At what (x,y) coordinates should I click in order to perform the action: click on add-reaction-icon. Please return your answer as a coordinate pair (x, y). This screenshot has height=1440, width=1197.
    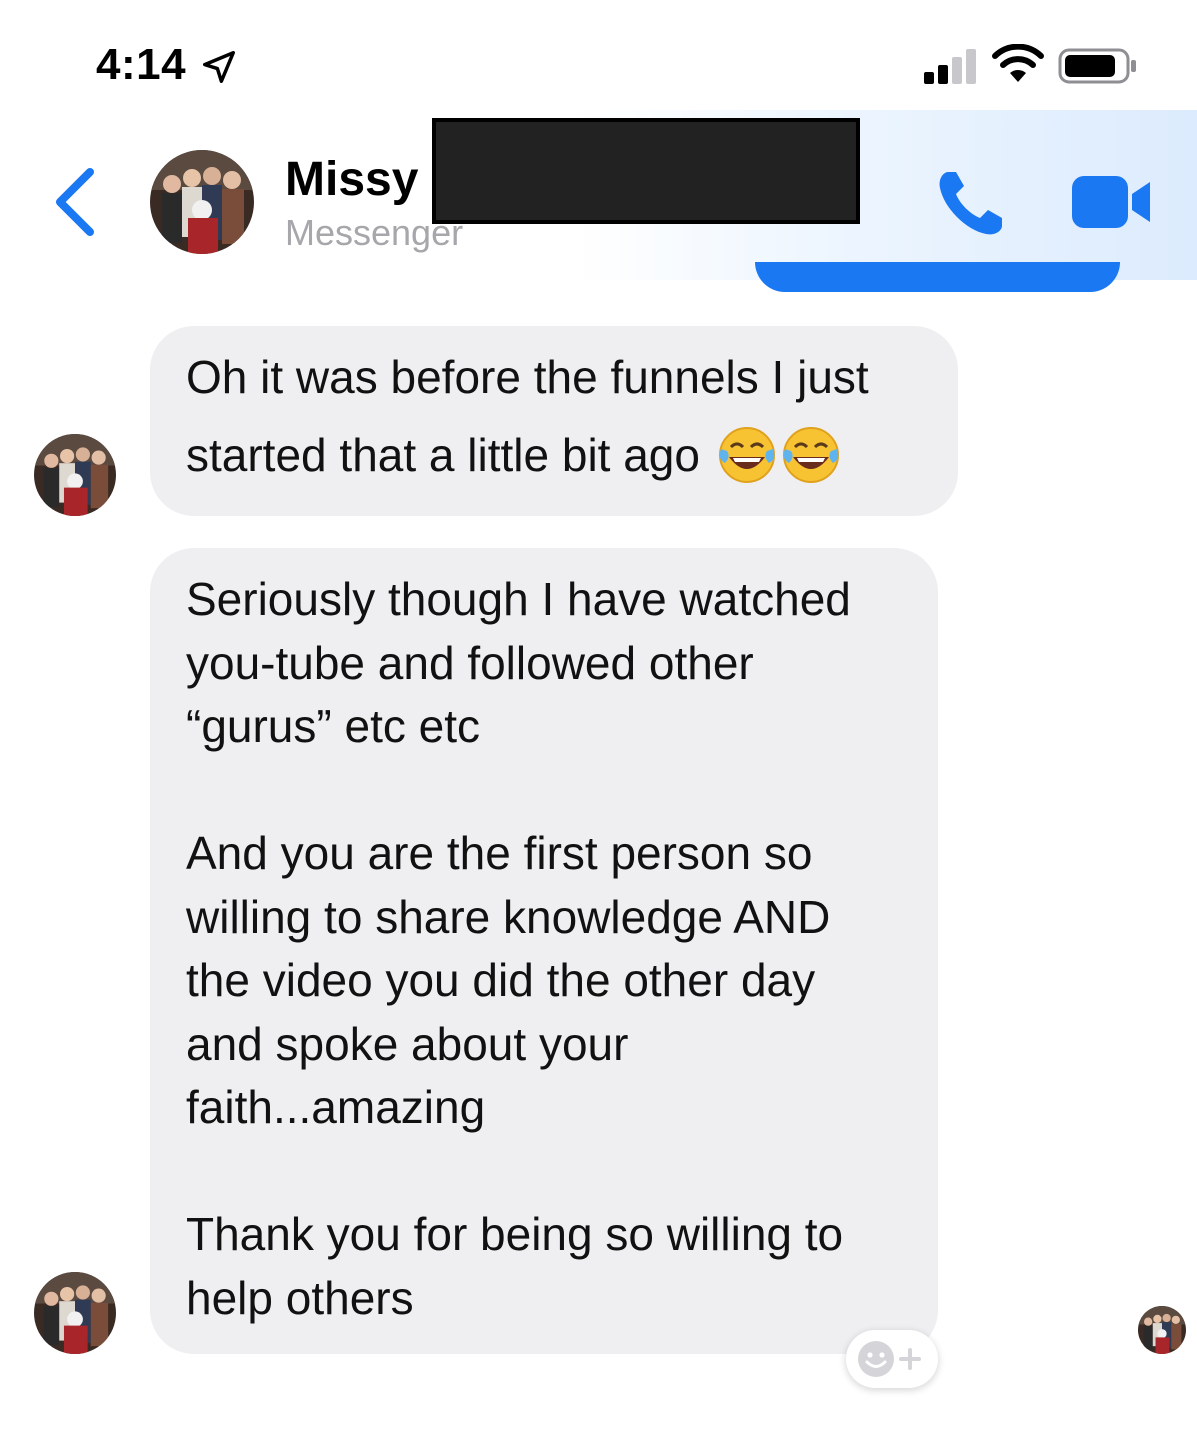
    Looking at the image, I should click on (889, 1359).